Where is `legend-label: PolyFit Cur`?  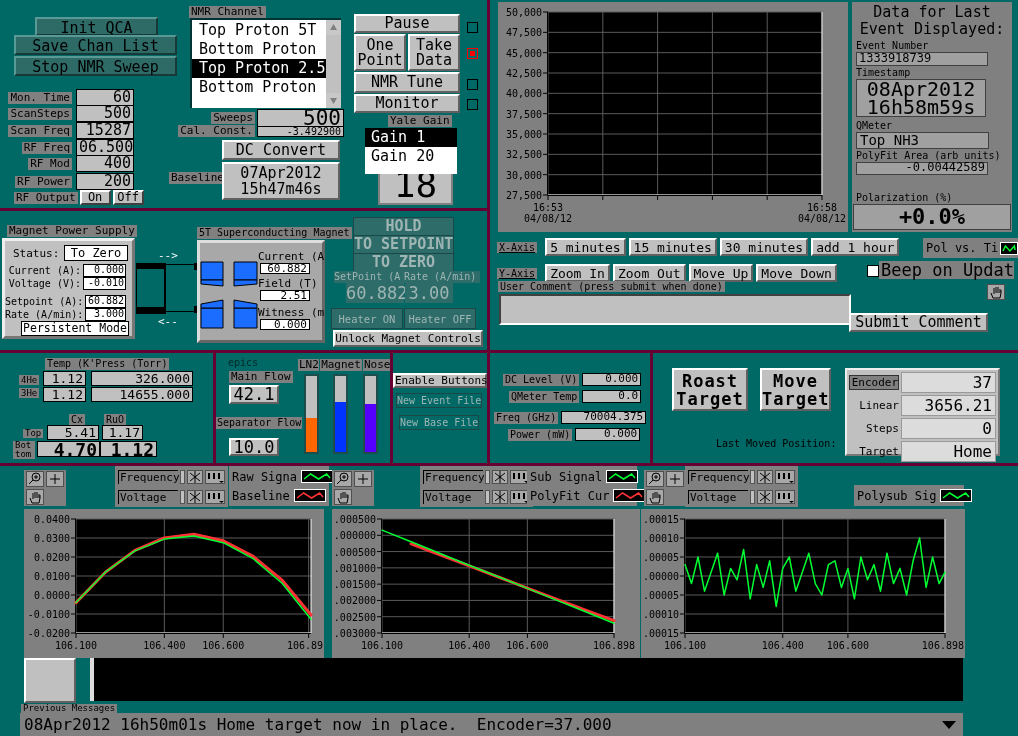 legend-label: PolyFit Cur is located at coordinates (570, 495).